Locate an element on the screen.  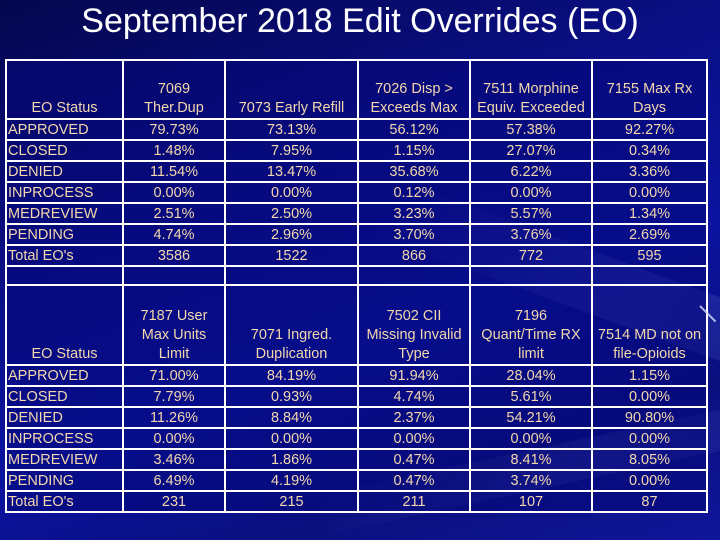
percentage-cell: 2.96% is located at coordinates (291, 234).